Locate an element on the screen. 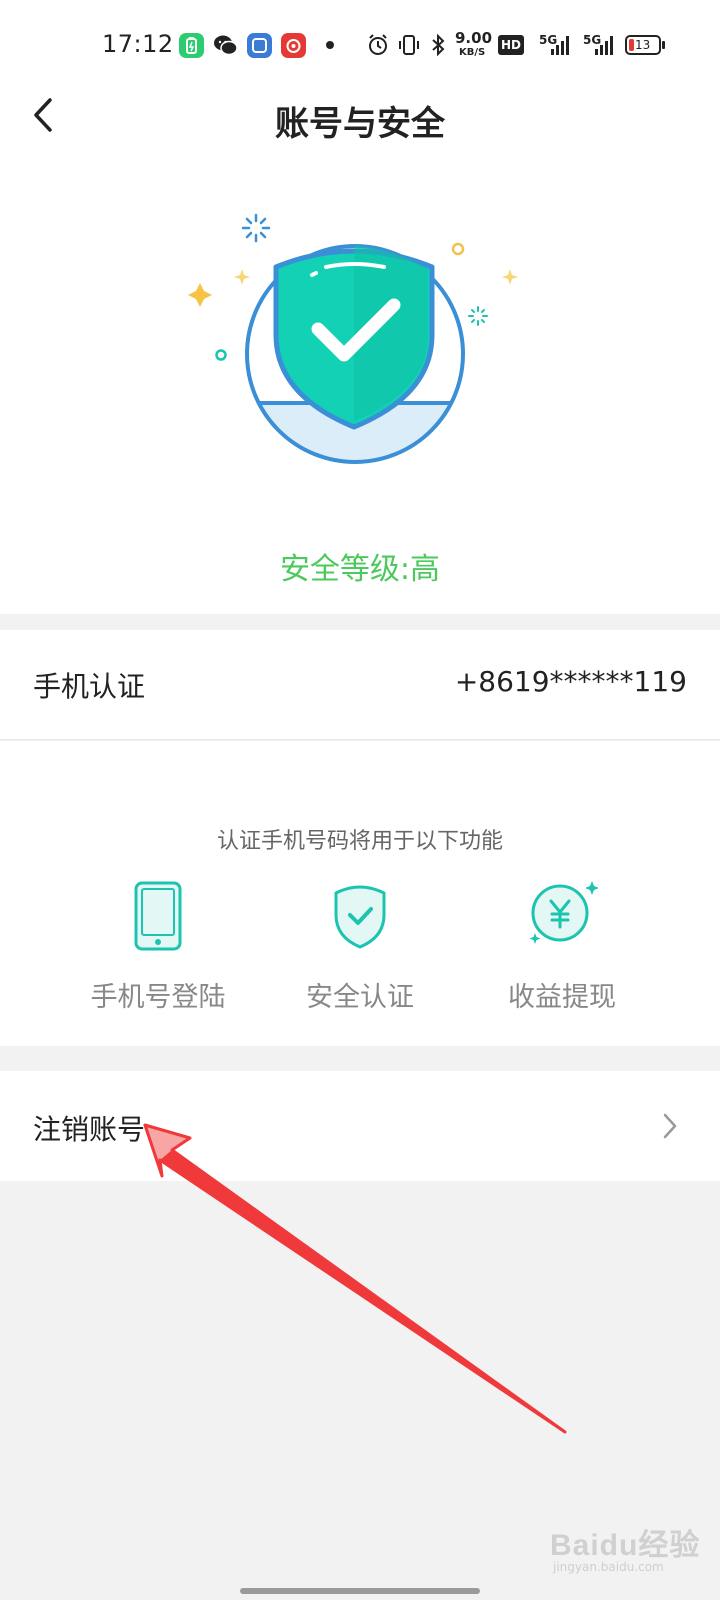 This screenshot has width=720, height=1600. net-speed-value: 9.00 is located at coordinates (474, 38).